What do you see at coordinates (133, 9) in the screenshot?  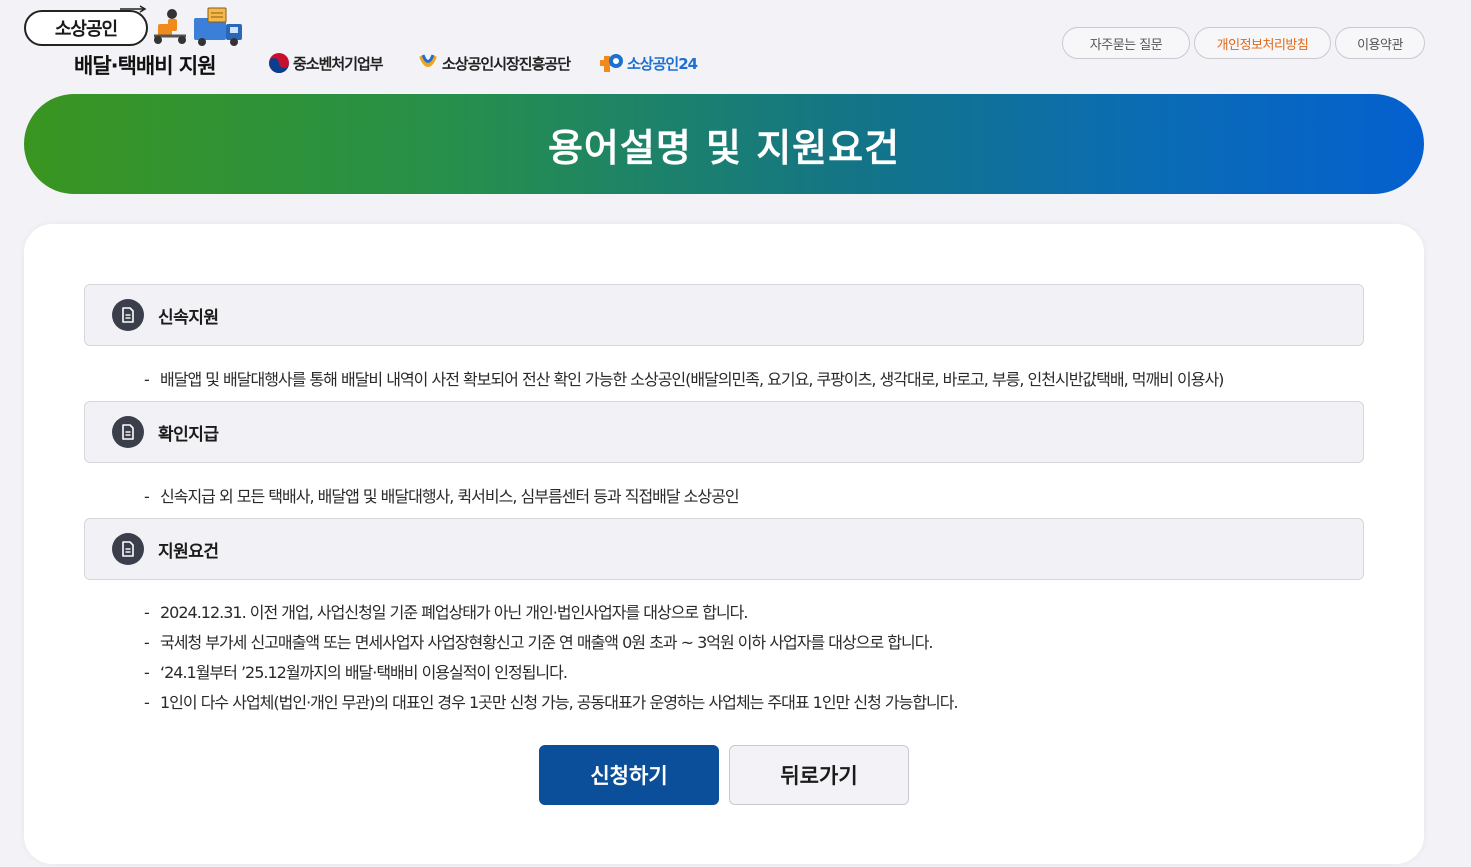 I see `logo-arrow-icon` at bounding box center [133, 9].